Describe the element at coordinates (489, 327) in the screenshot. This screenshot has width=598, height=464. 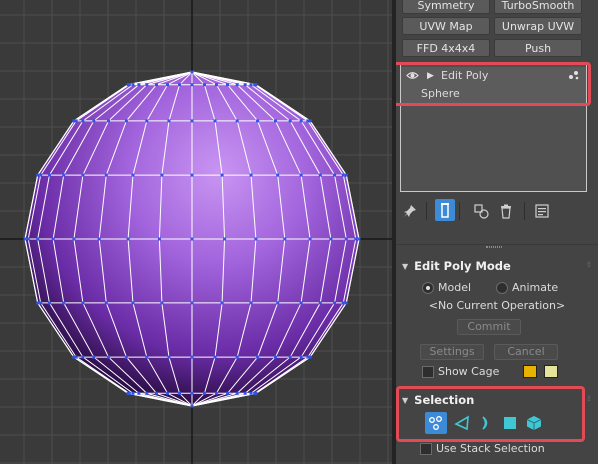
I see `commit-button: Commit` at that location.